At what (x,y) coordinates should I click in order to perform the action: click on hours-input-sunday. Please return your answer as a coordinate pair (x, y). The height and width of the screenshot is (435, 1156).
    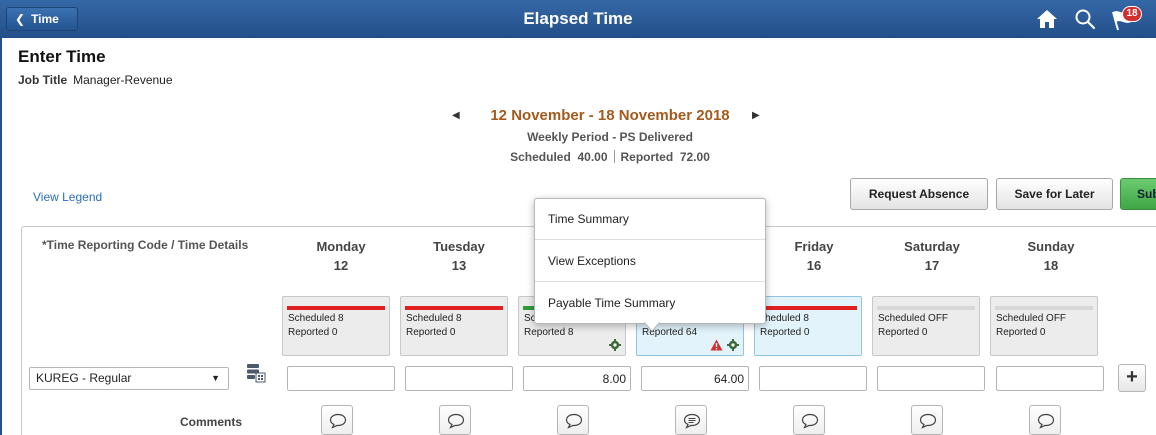
    Looking at the image, I should click on (1050, 378).